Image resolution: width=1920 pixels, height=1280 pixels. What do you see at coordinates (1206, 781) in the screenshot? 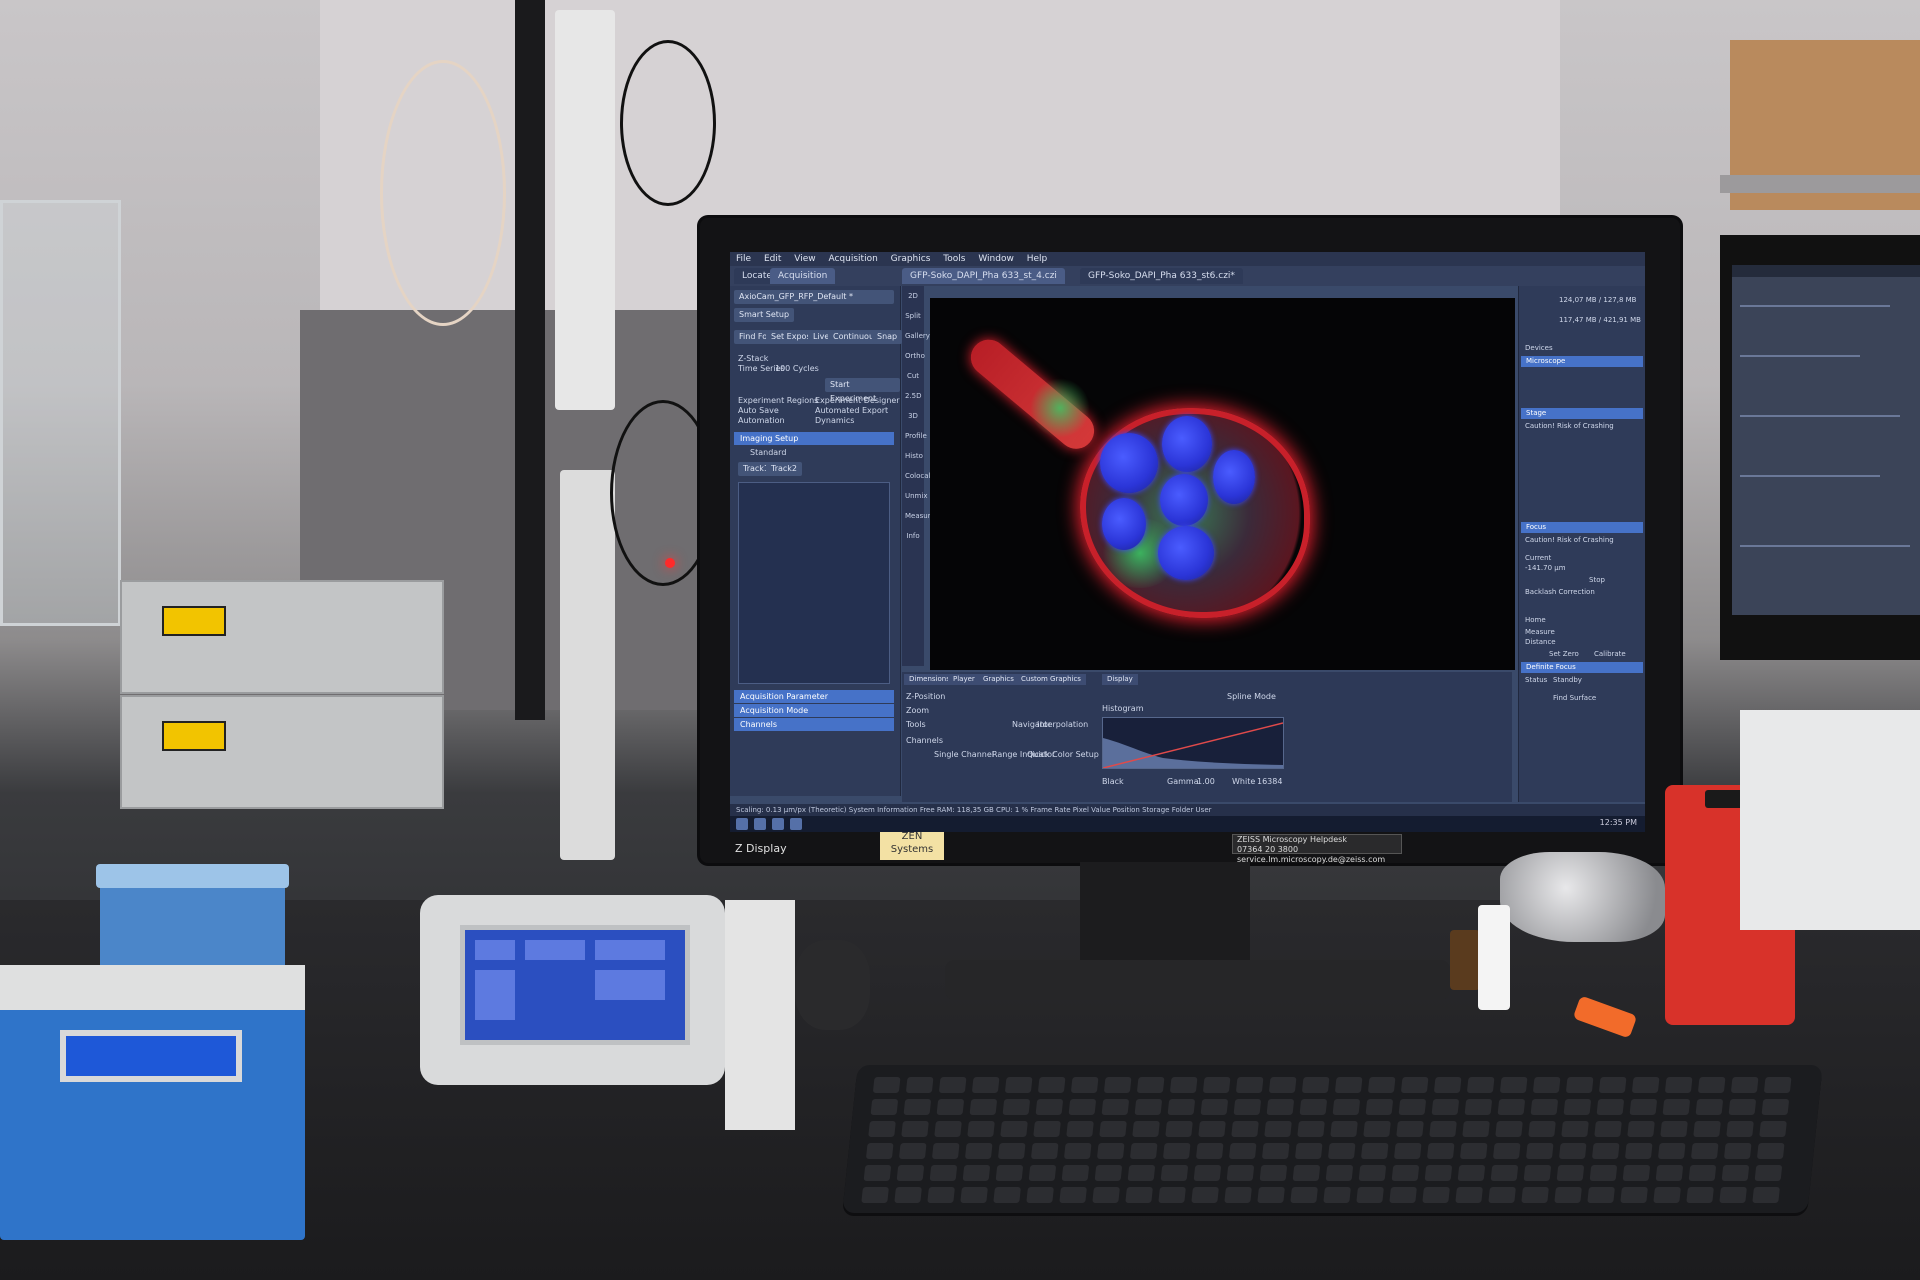
I see `gamma-value: 1.00` at bounding box center [1206, 781].